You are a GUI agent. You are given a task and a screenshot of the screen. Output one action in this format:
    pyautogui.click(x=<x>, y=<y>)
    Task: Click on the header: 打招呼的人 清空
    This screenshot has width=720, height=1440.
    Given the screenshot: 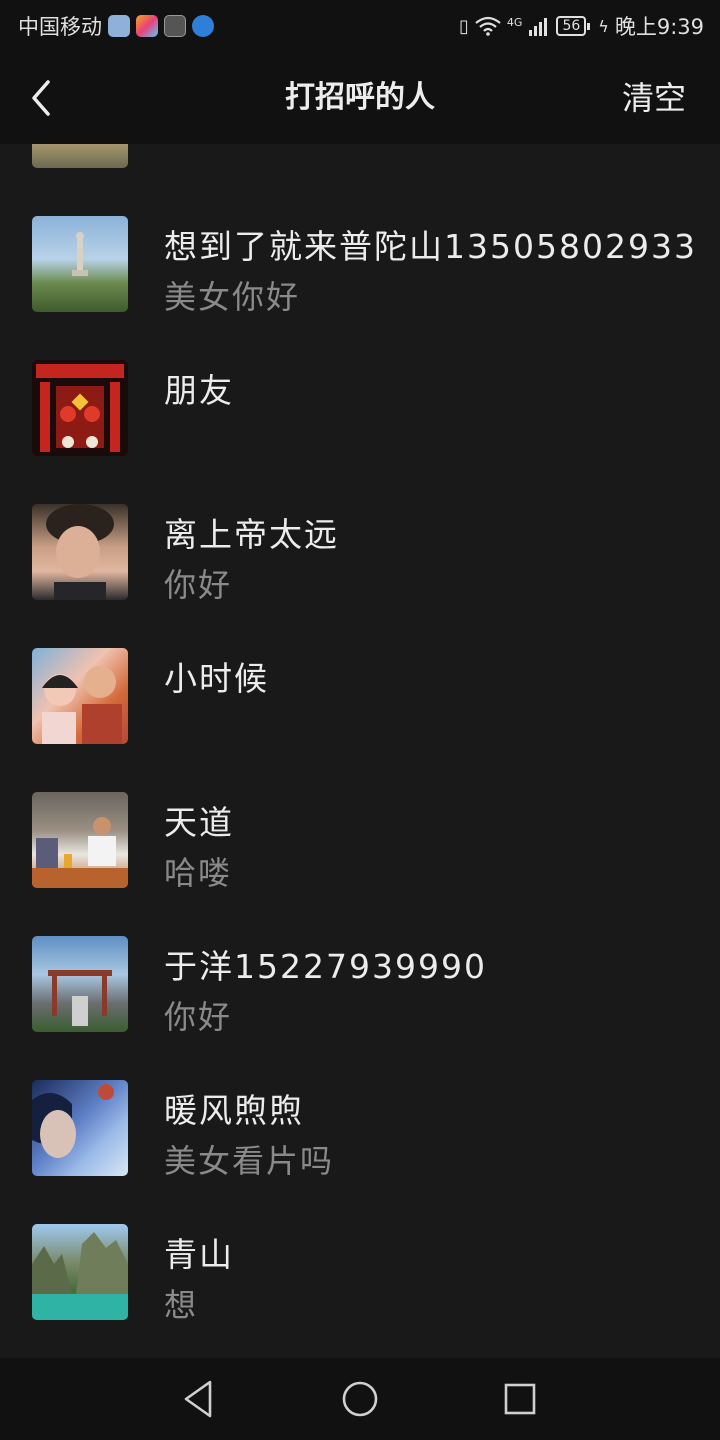 What is the action you would take?
    pyautogui.click(x=360, y=98)
    